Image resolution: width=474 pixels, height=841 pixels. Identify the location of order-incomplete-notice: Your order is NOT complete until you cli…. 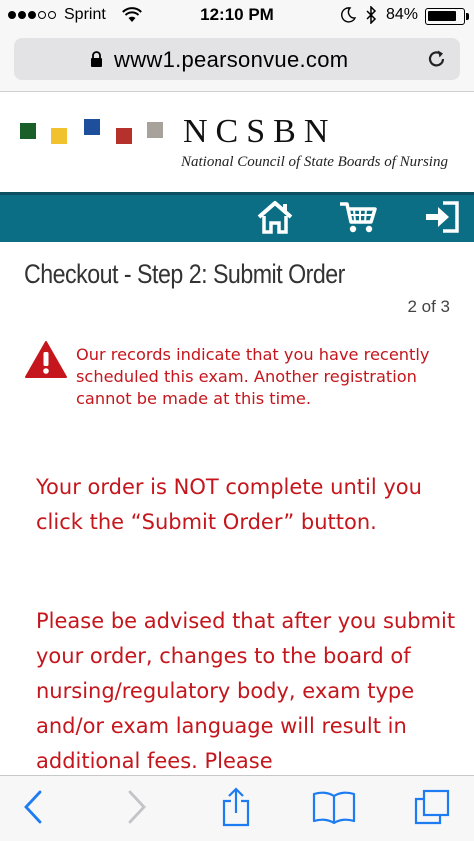
(229, 504).